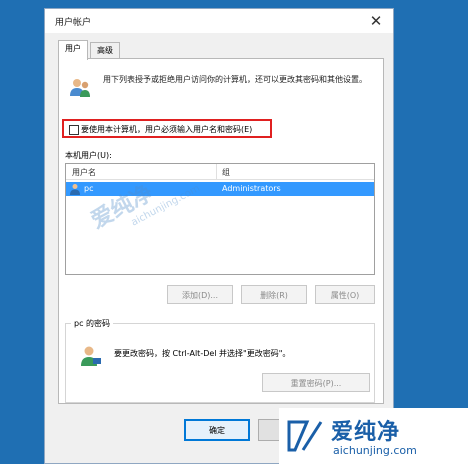  Describe the element at coordinates (73, 23) in the screenshot. I see `window-title: 用户帐户` at that location.